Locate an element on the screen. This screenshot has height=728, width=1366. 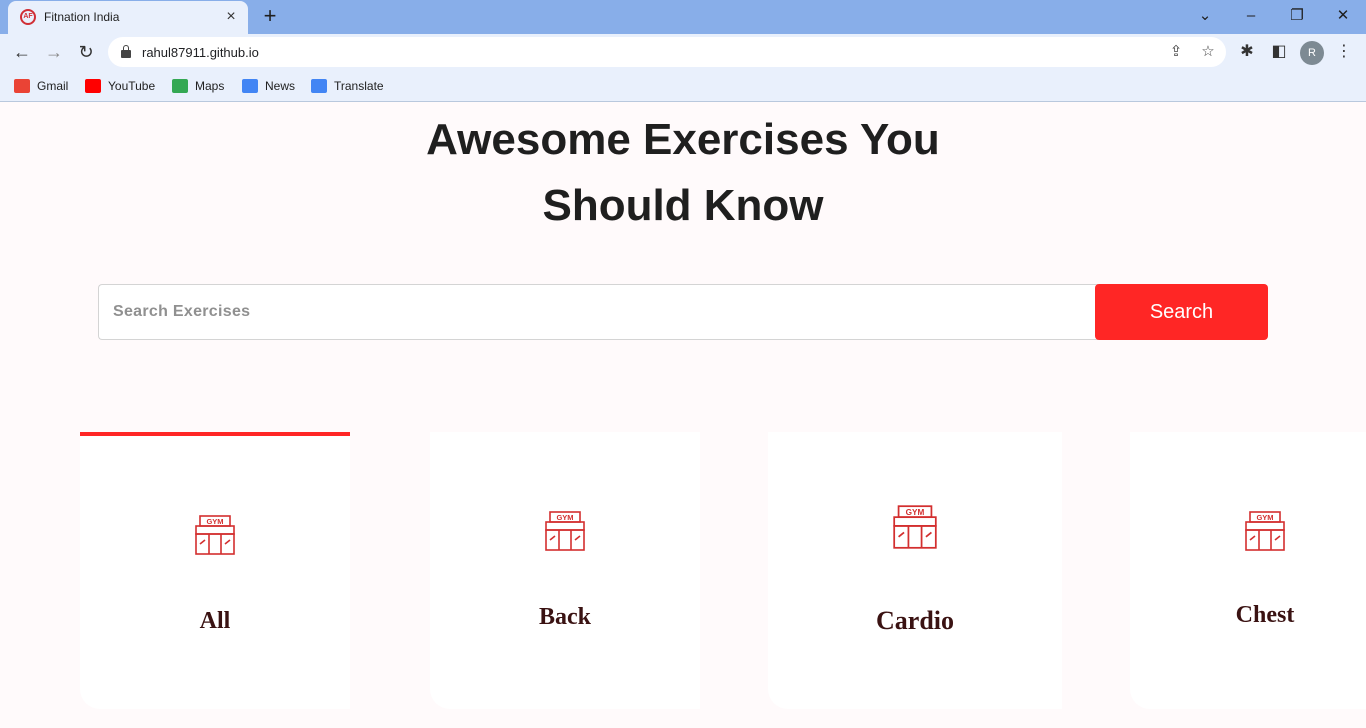
bookmark-translate: Translate is located at coordinates (347, 86).